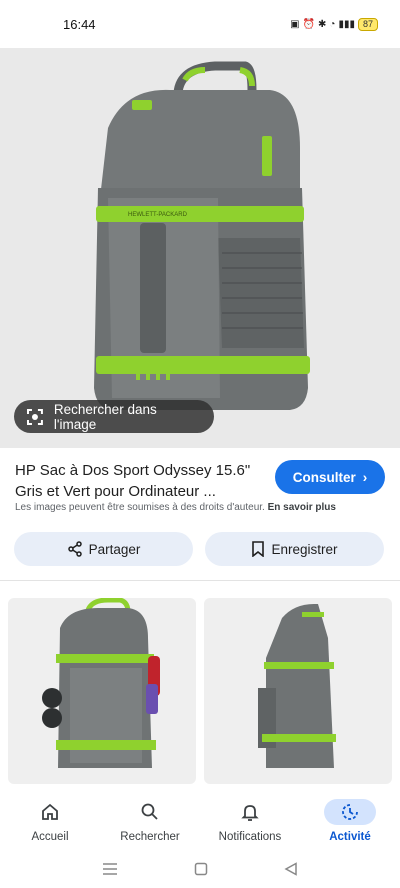 The height and width of the screenshot is (888, 400). Describe the element at coordinates (309, 24) in the screenshot. I see `alarm-icon: ⏰` at that location.